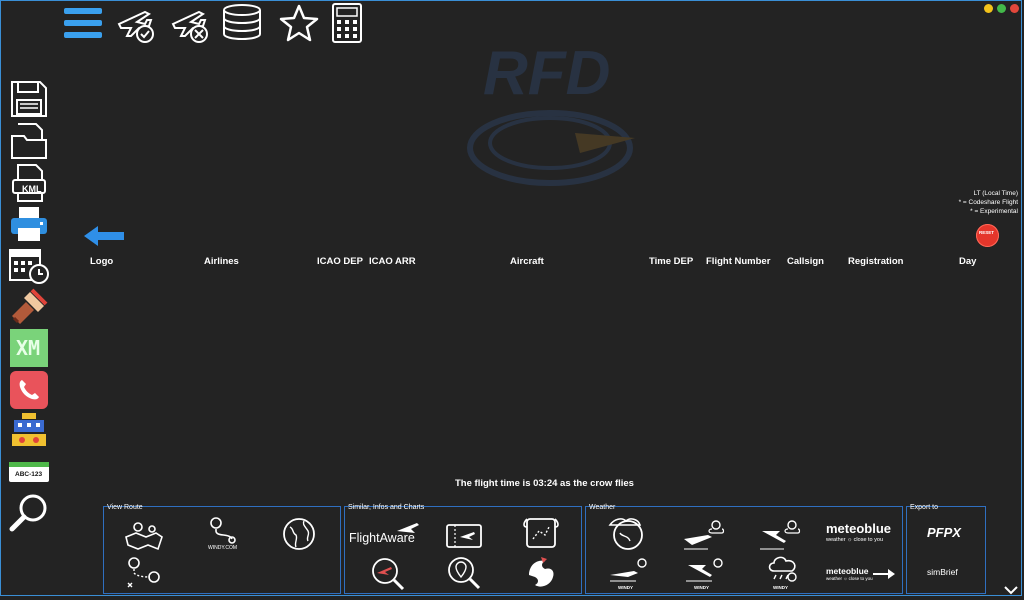 This screenshot has width=1024, height=600. Describe the element at coordinates (223, 530) in the screenshot. I see `windy-route-icon` at that location.